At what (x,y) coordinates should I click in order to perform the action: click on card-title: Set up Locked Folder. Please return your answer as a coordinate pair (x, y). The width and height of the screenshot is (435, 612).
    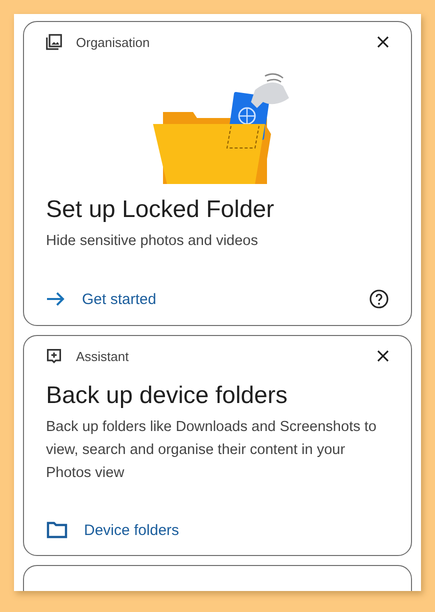
    Looking at the image, I should click on (161, 210).